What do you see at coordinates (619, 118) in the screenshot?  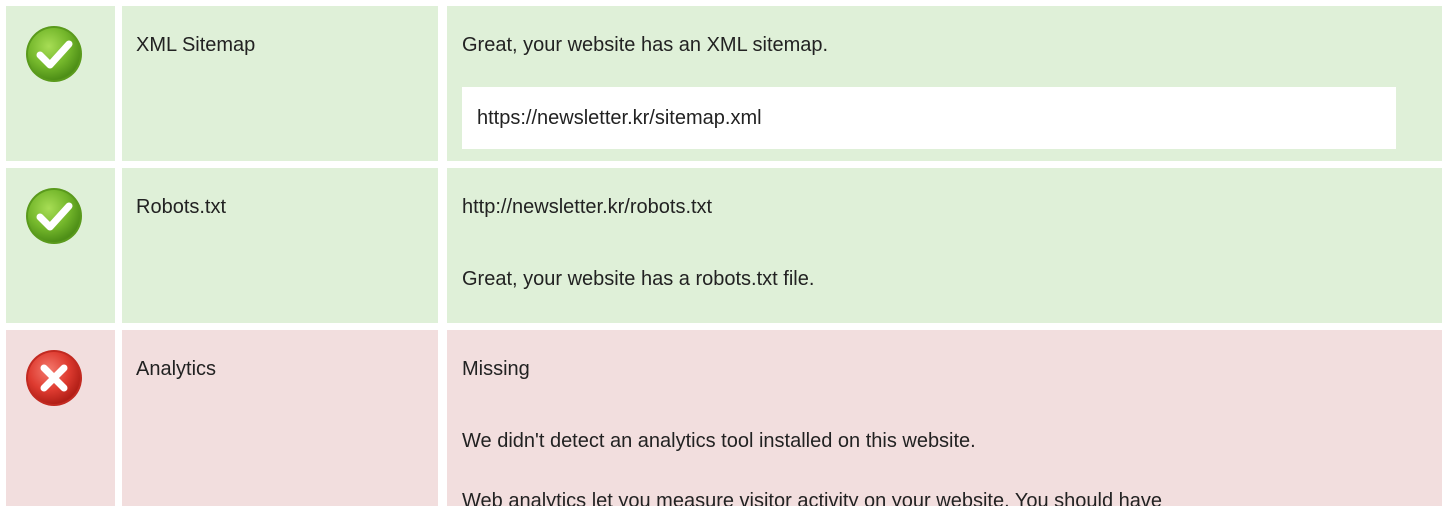 I see `sitemap-url: https://newsletter.kr/sitemap.xml` at bounding box center [619, 118].